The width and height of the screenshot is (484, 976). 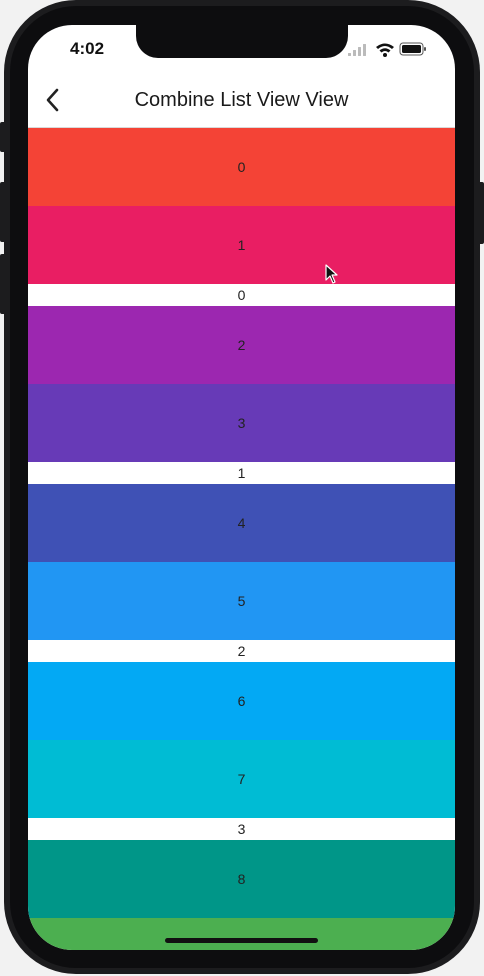 What do you see at coordinates (3, 284) in the screenshot?
I see `volume-down-button` at bounding box center [3, 284].